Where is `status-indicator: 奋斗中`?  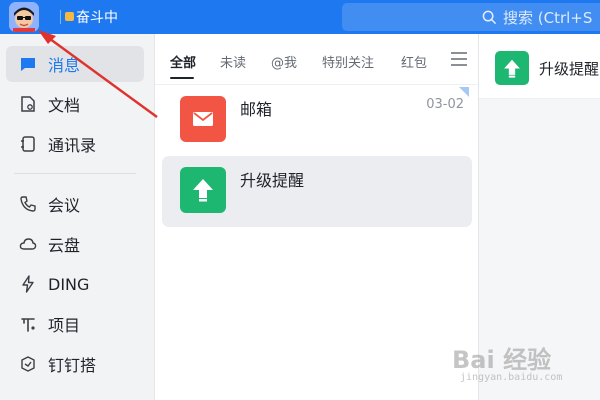
status-indicator: 奋斗中 is located at coordinates (89, 17).